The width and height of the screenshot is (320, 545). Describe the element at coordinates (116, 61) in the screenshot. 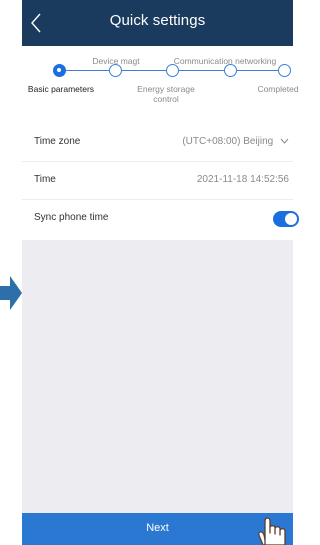

I see `step-label-device-magt: Device magt` at that location.